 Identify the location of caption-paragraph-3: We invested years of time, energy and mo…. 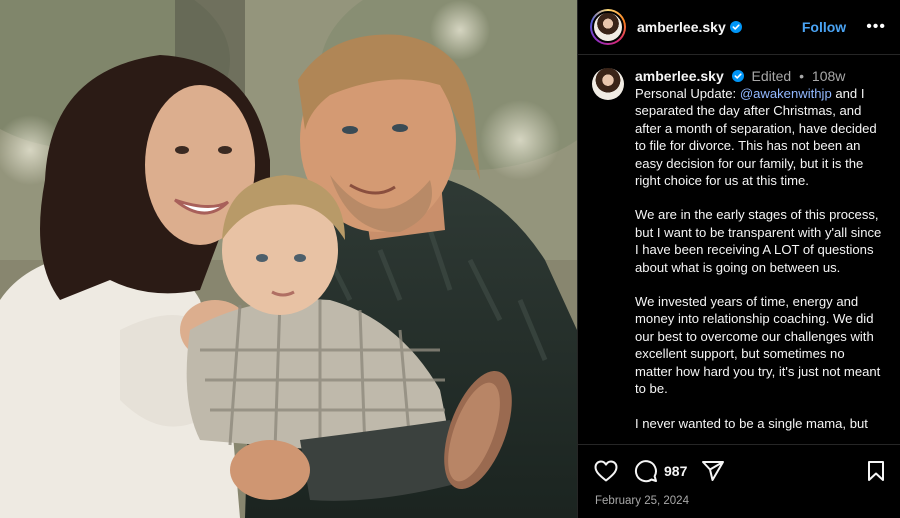
(758, 345).